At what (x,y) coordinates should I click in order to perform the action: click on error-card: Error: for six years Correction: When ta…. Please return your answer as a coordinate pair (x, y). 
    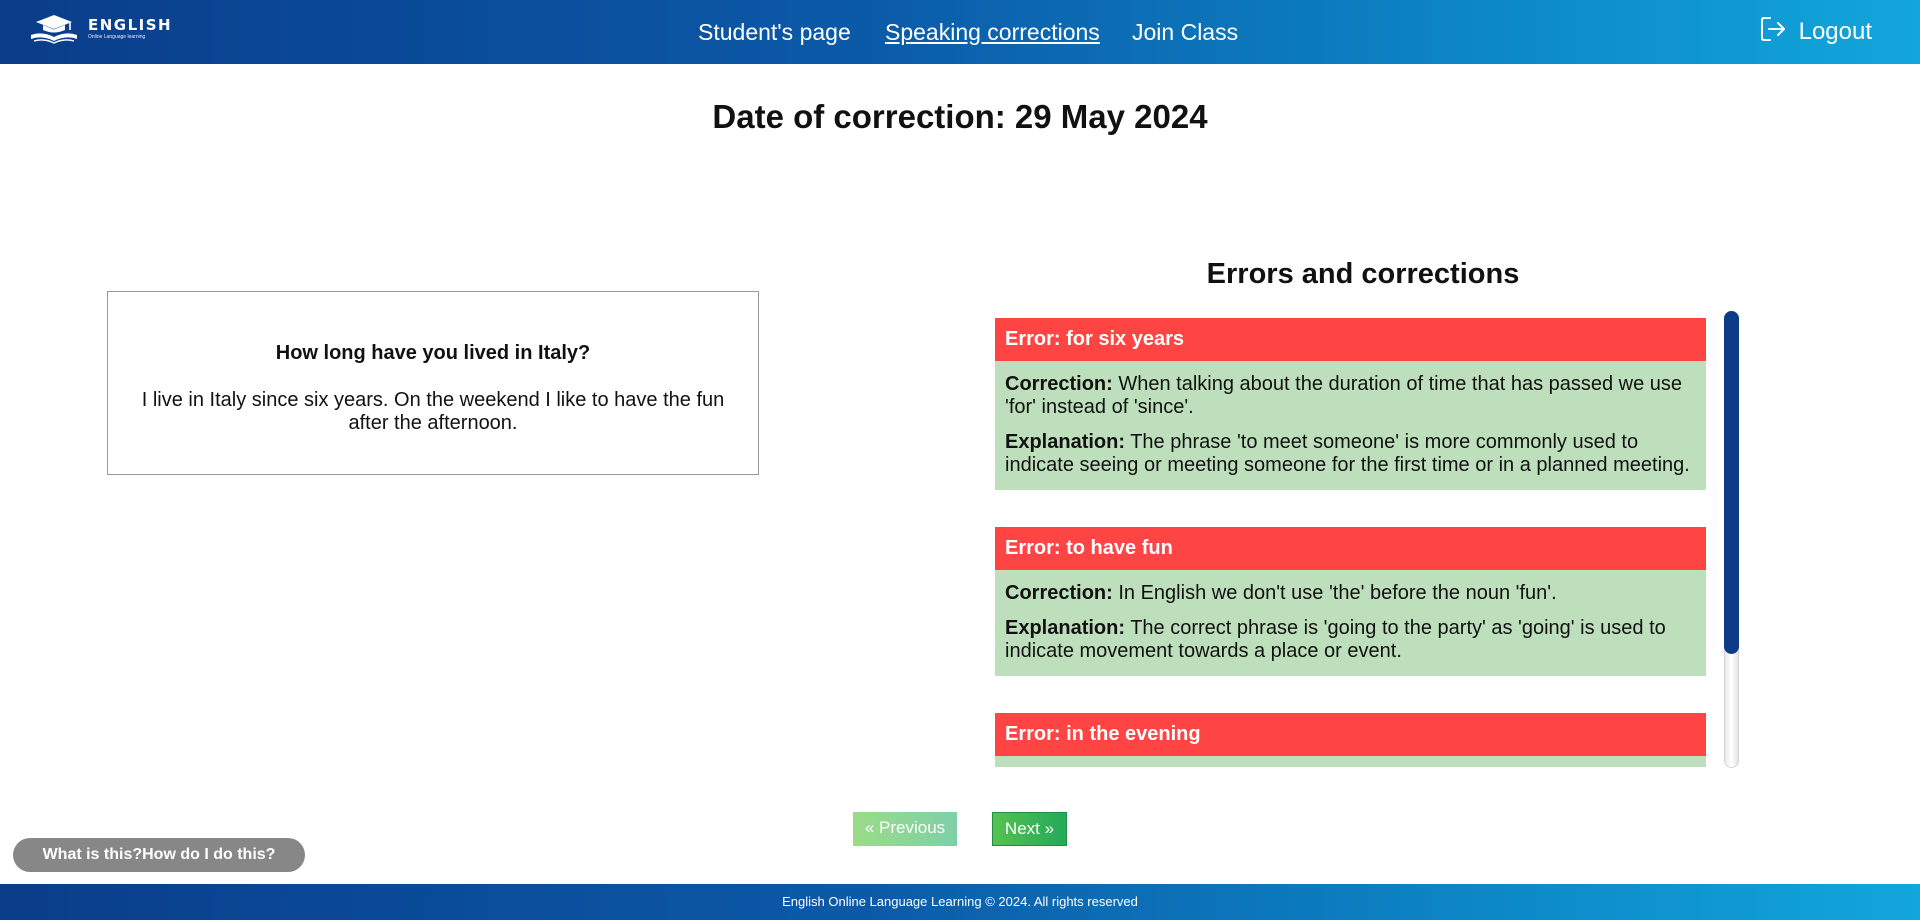
    Looking at the image, I should click on (1350, 404).